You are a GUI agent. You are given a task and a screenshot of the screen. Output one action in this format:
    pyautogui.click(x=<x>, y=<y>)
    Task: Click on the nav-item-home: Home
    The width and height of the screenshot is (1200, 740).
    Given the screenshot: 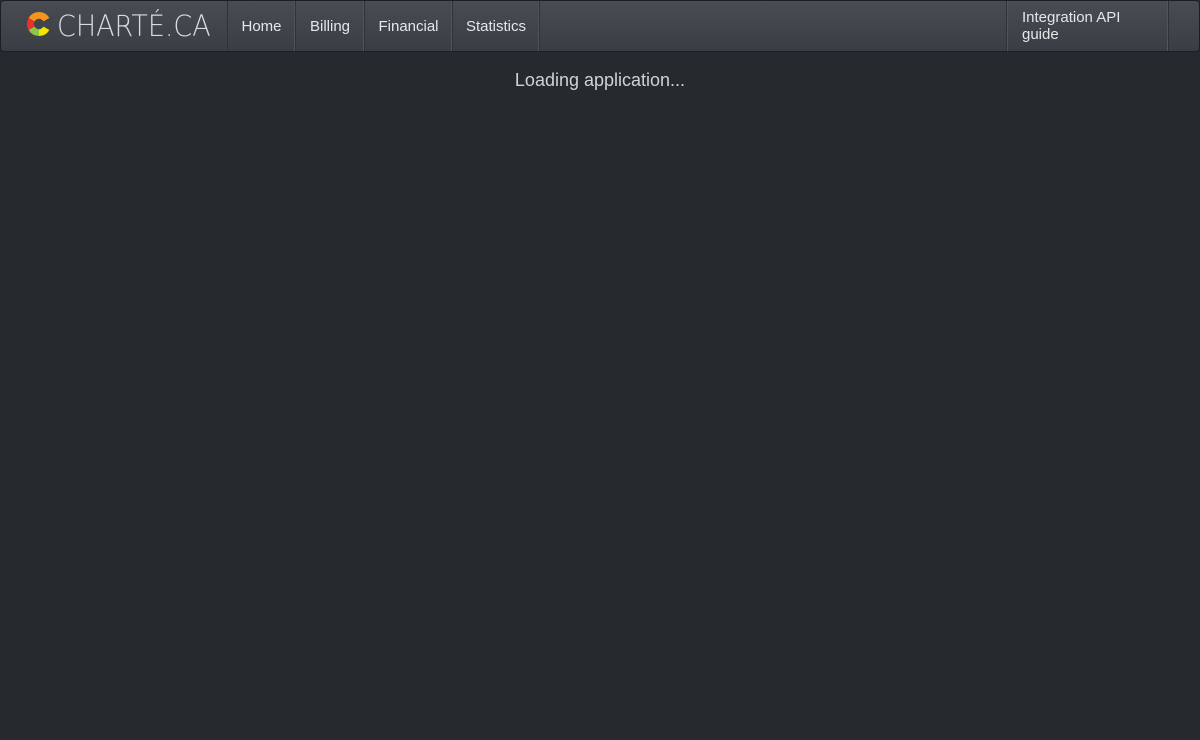 What is the action you would take?
    pyautogui.click(x=262, y=26)
    